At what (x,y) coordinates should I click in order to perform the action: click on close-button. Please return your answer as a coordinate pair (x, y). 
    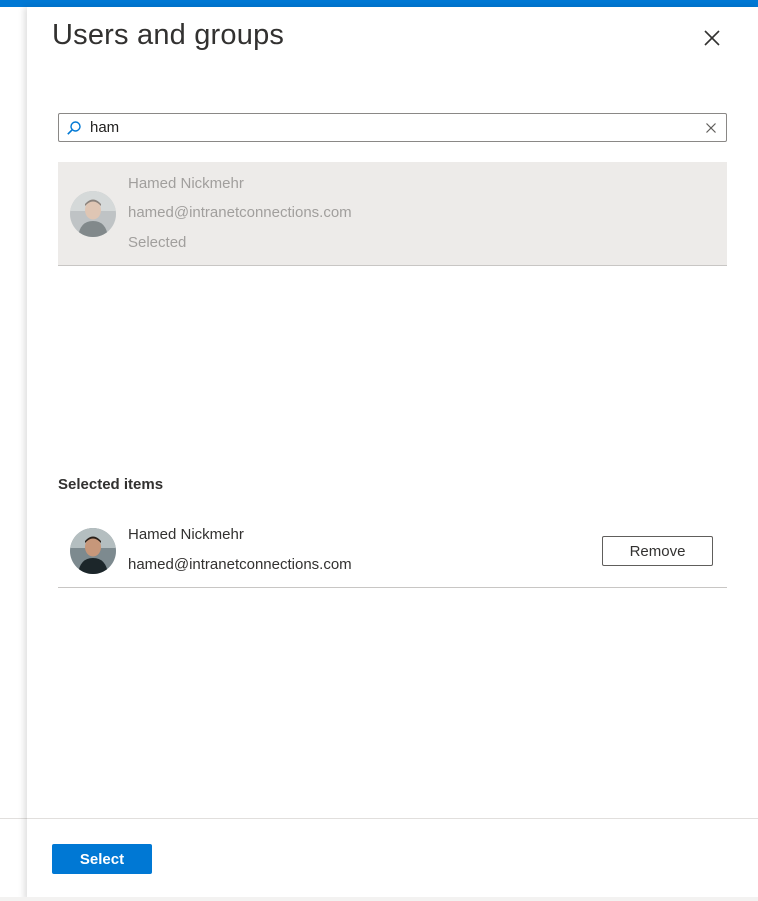
    Looking at the image, I should click on (712, 38).